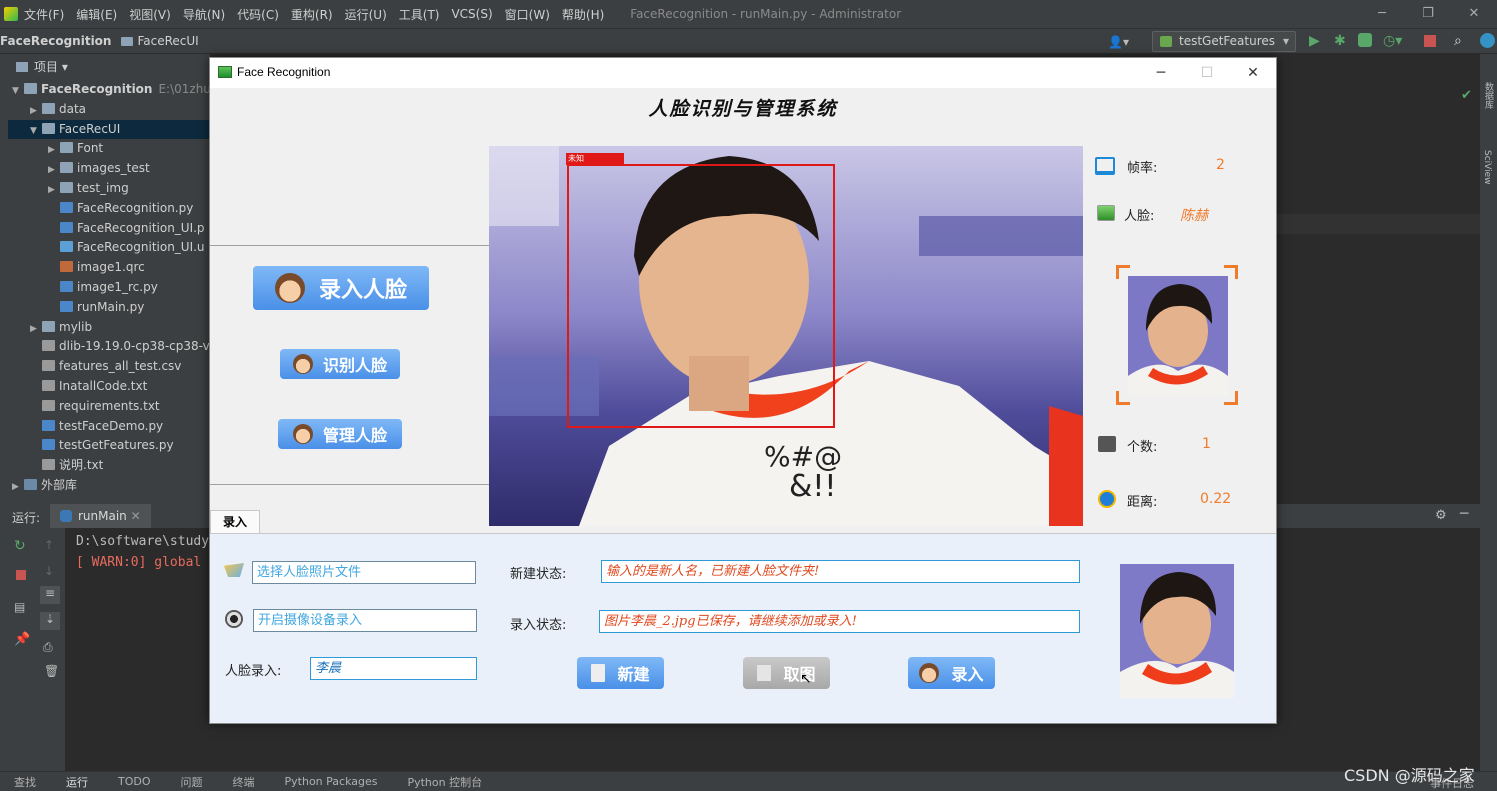 This screenshot has height=791, width=1497. I want to click on tree-item: testGetFeatures.py, so click(109, 446).